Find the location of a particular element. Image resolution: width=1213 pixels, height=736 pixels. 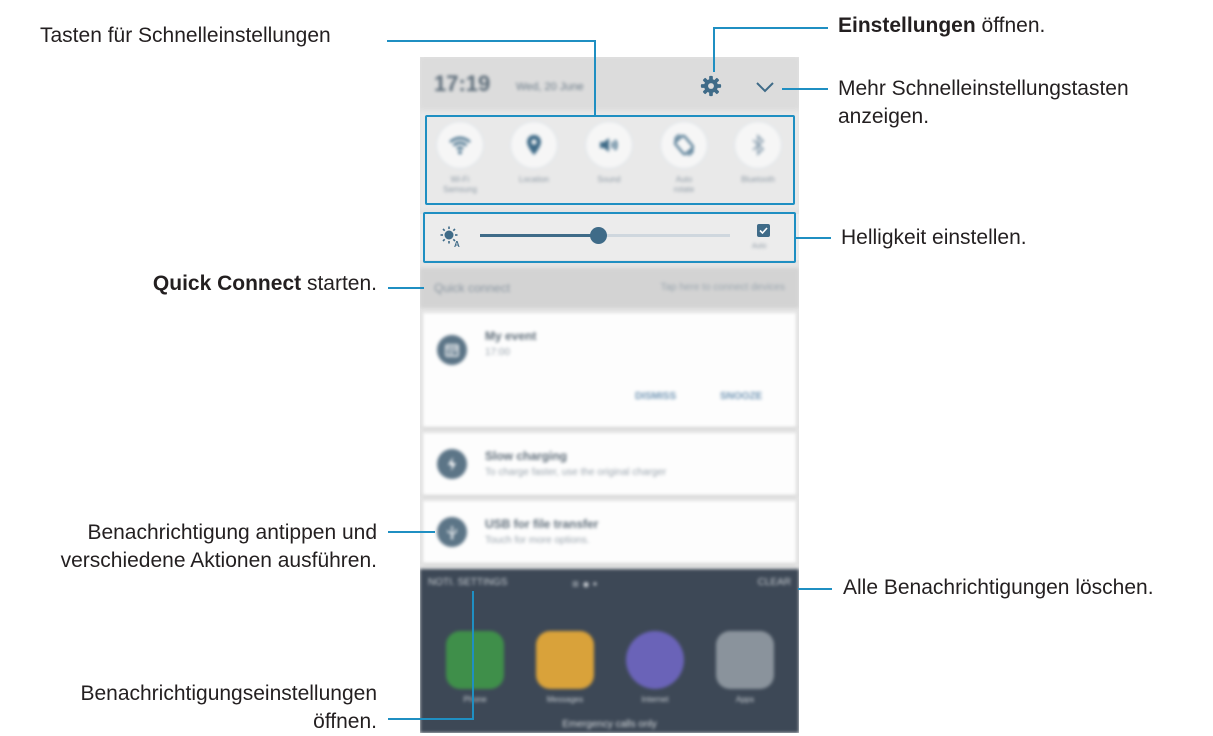

line-quick-settings-v is located at coordinates (595, 78).